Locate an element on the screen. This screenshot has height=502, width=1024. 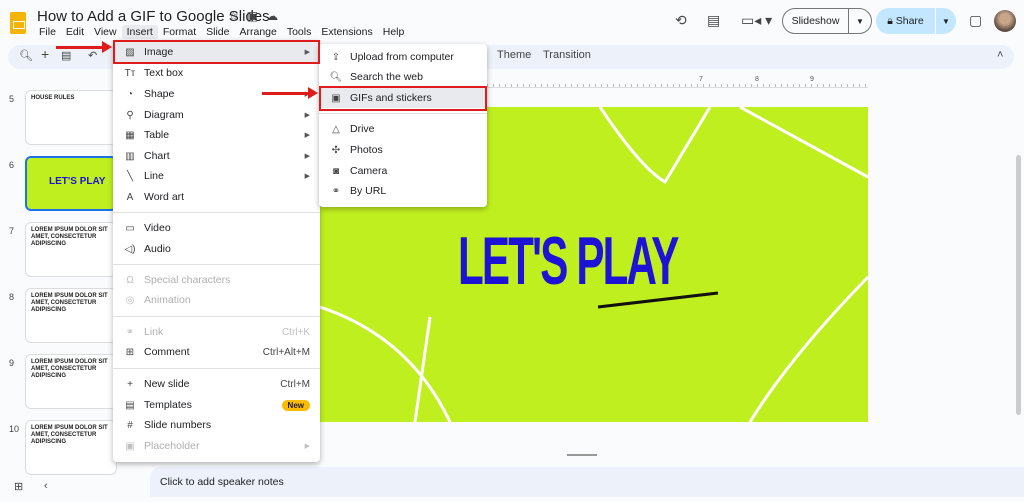
slide-title: LET'S PLAY is located at coordinates (568, 261).